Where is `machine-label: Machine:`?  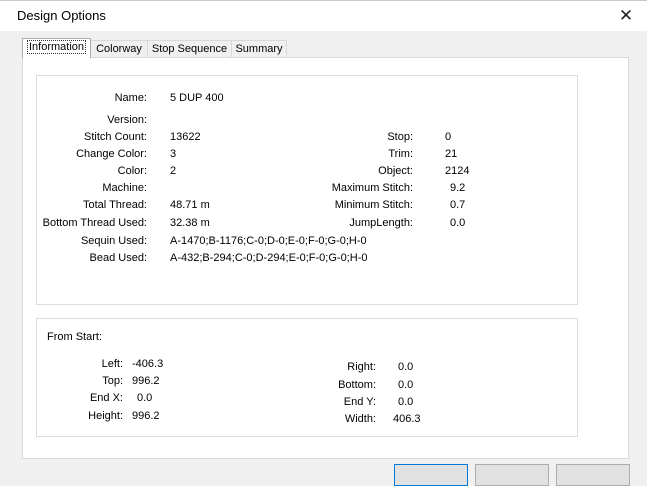 machine-label: Machine: is located at coordinates (124, 188).